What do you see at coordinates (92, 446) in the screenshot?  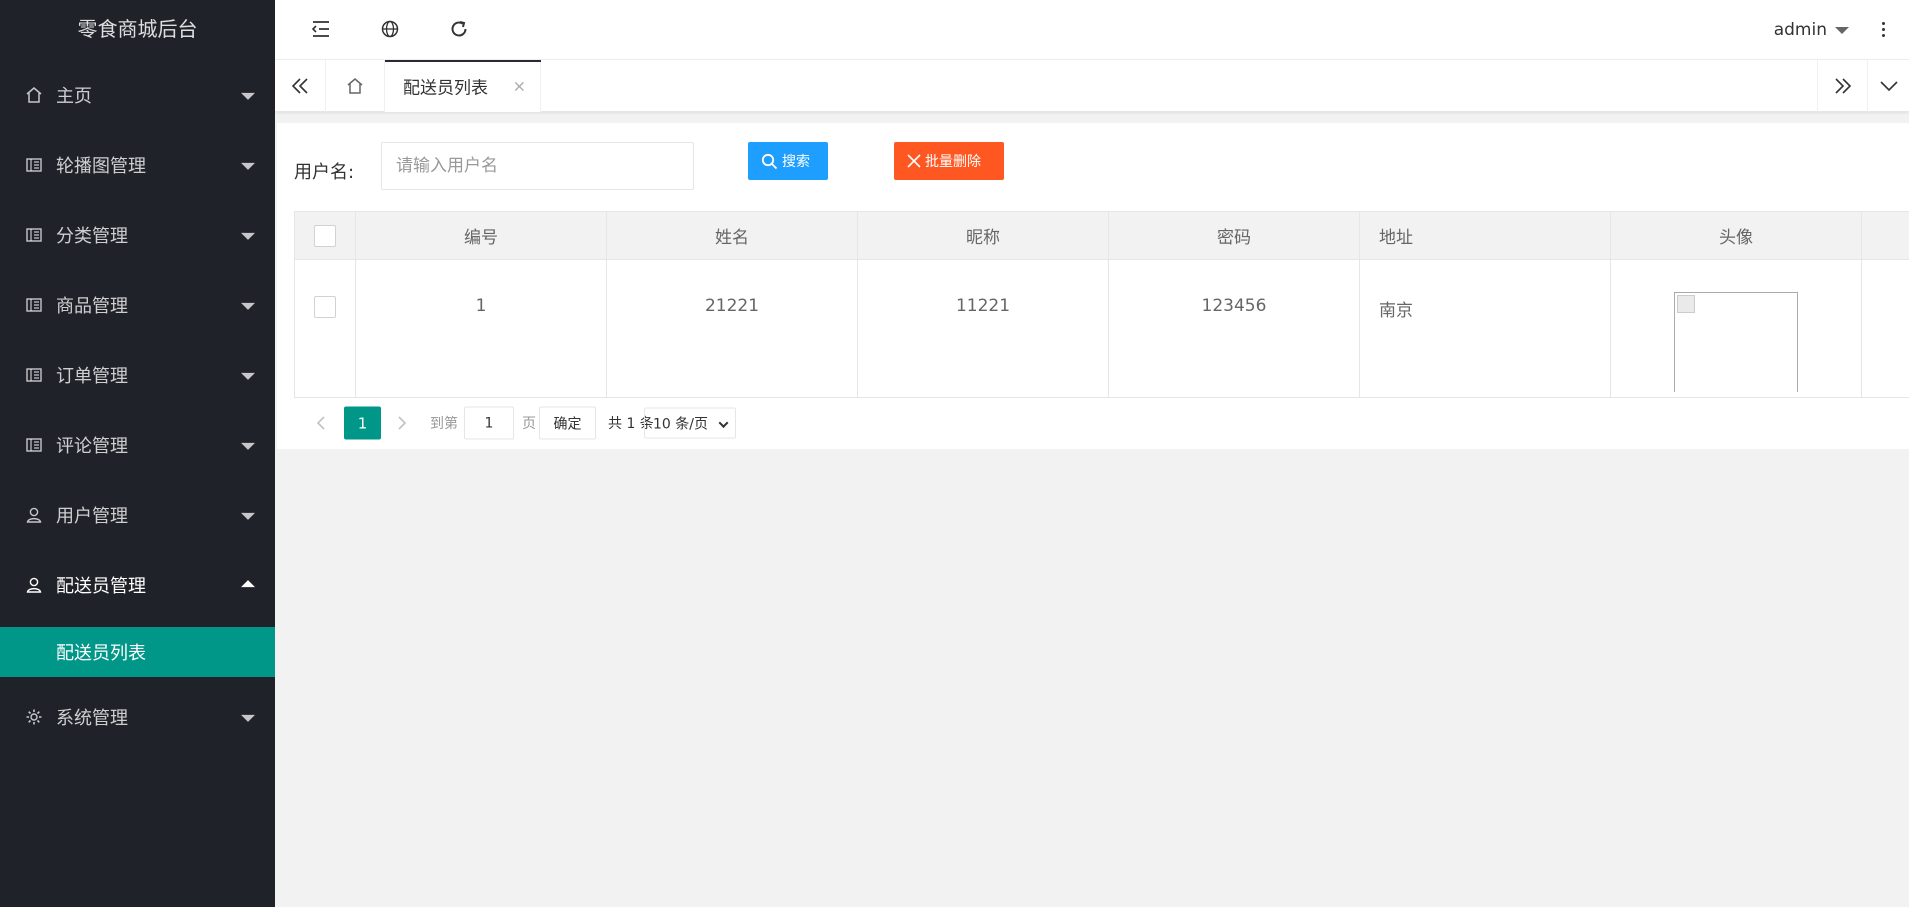 I see `sidebar-item-label: 评论管理` at bounding box center [92, 446].